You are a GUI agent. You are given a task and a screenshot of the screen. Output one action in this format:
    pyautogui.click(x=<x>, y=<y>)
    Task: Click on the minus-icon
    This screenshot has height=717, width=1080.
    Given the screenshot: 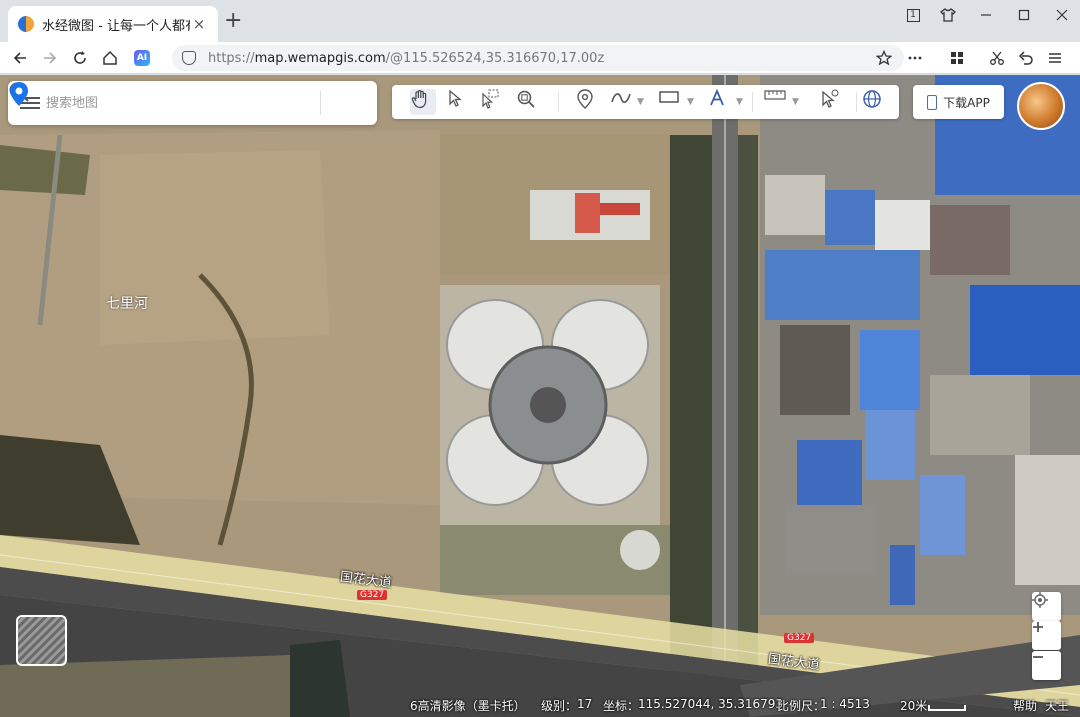 What is the action you would take?
    pyautogui.click(x=1038, y=657)
    